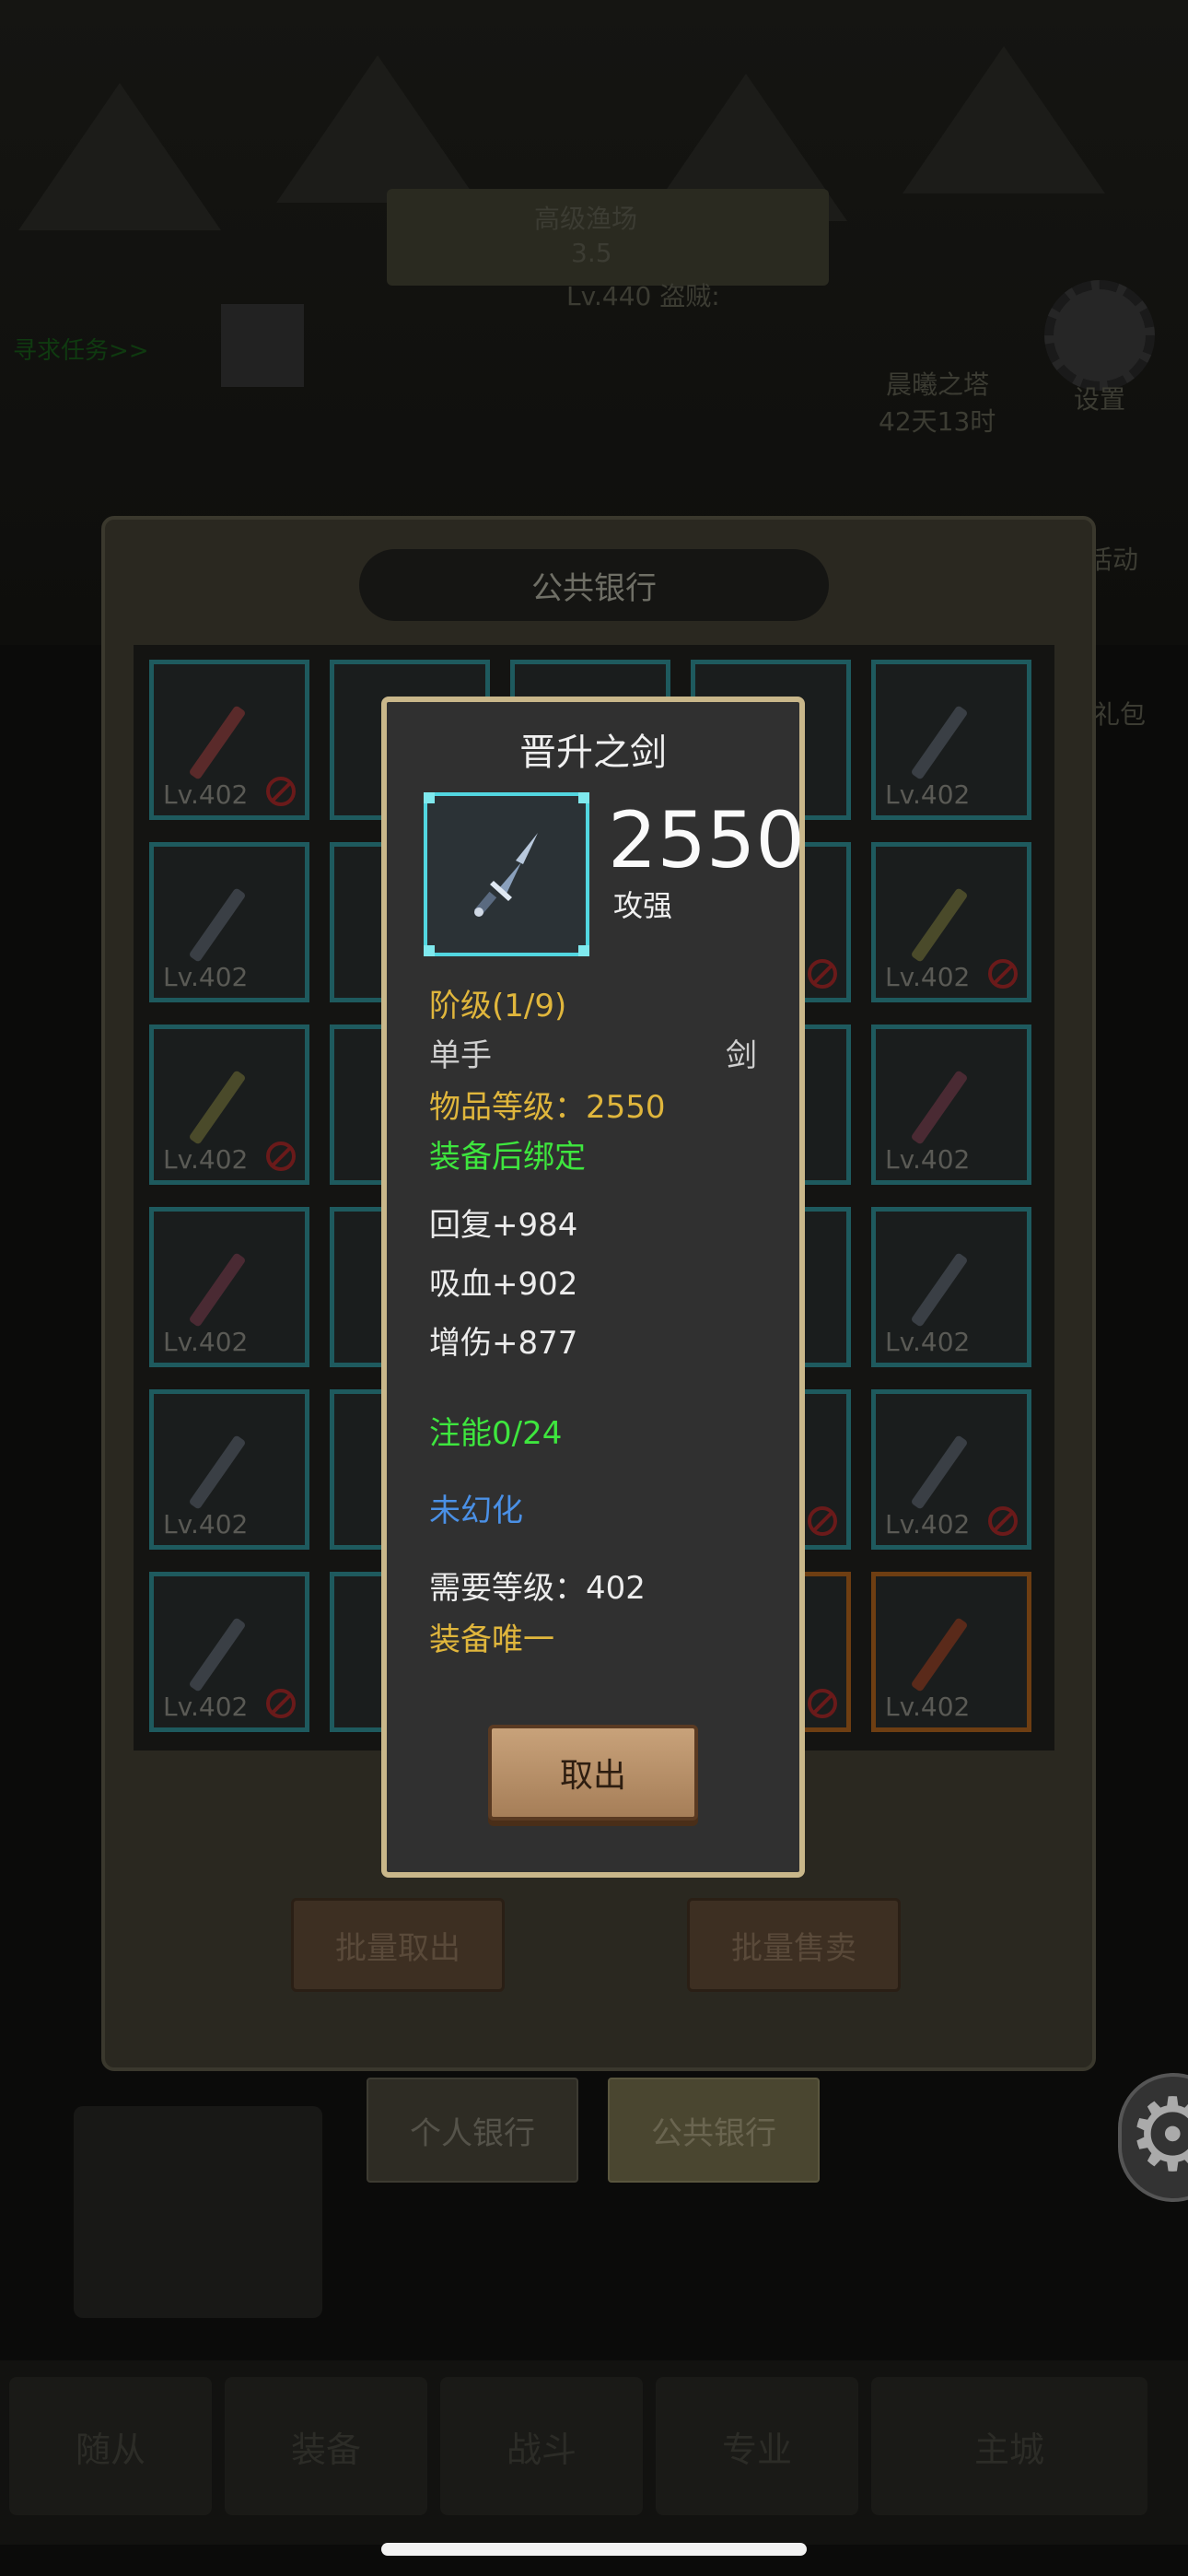  What do you see at coordinates (476, 1511) in the screenshot?
I see `item-illusion: 未幻化` at bounding box center [476, 1511].